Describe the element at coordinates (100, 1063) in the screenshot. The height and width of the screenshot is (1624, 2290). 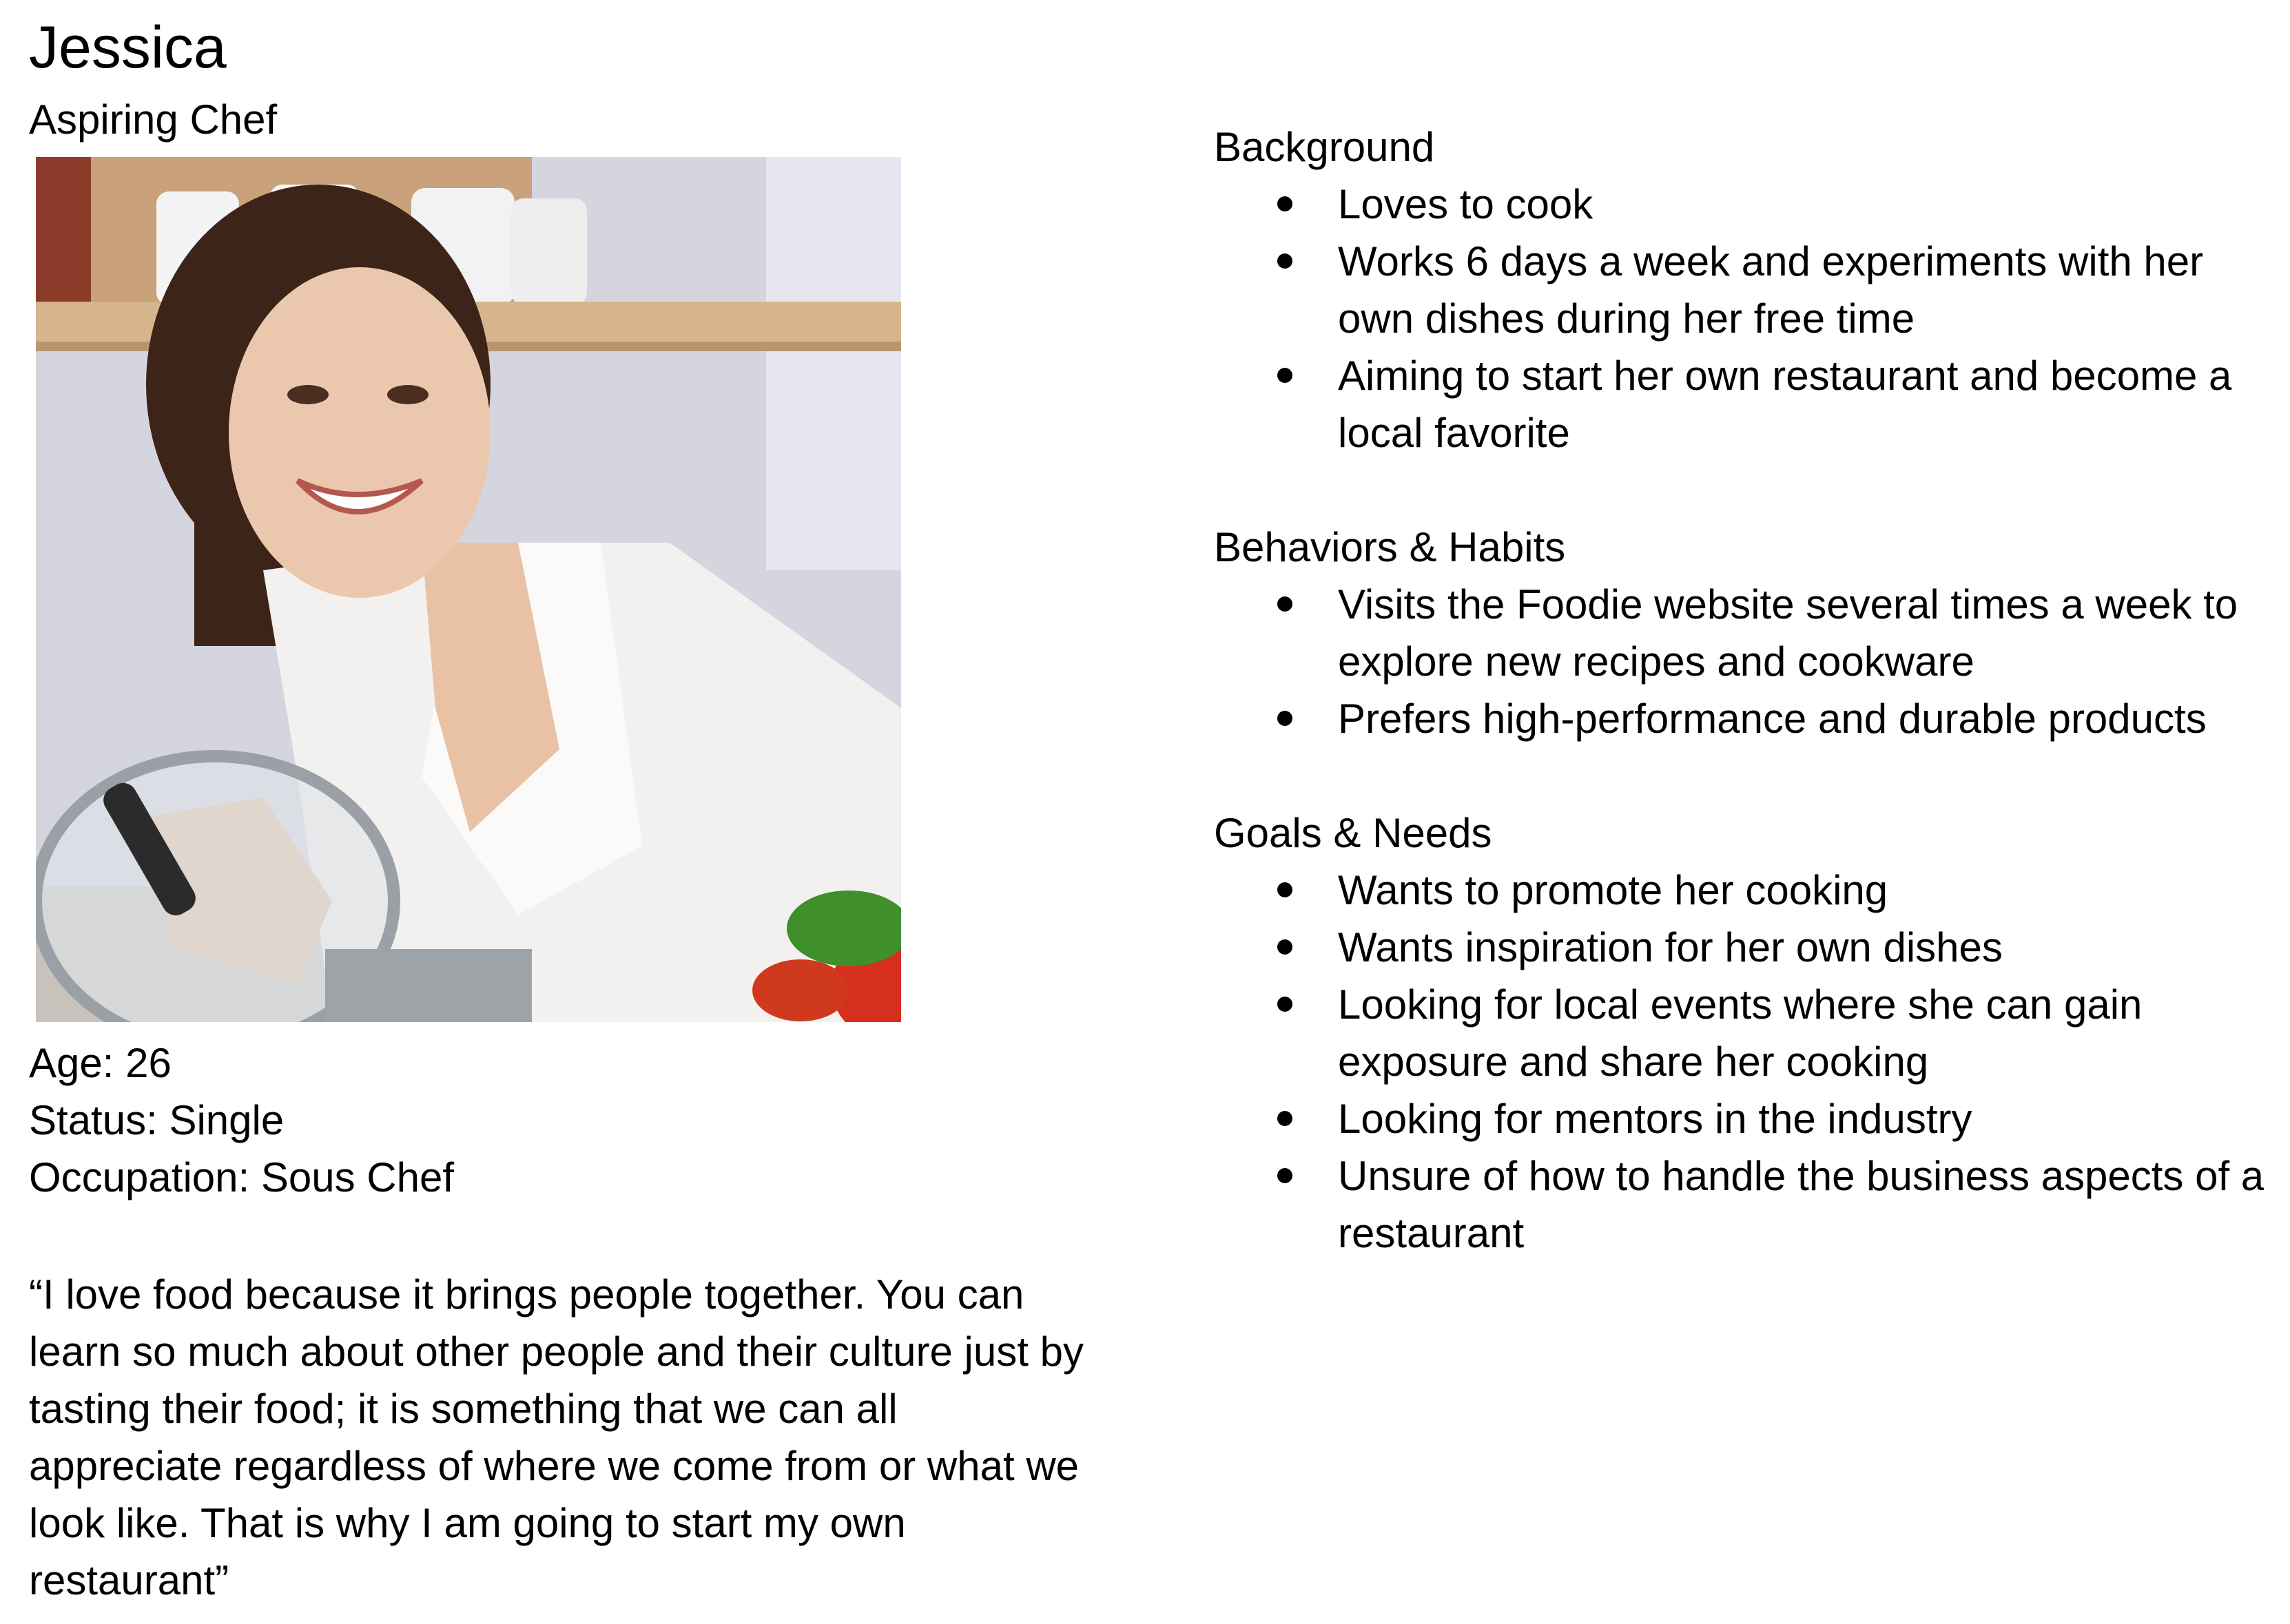
I see `fact-age: Age: 26` at that location.